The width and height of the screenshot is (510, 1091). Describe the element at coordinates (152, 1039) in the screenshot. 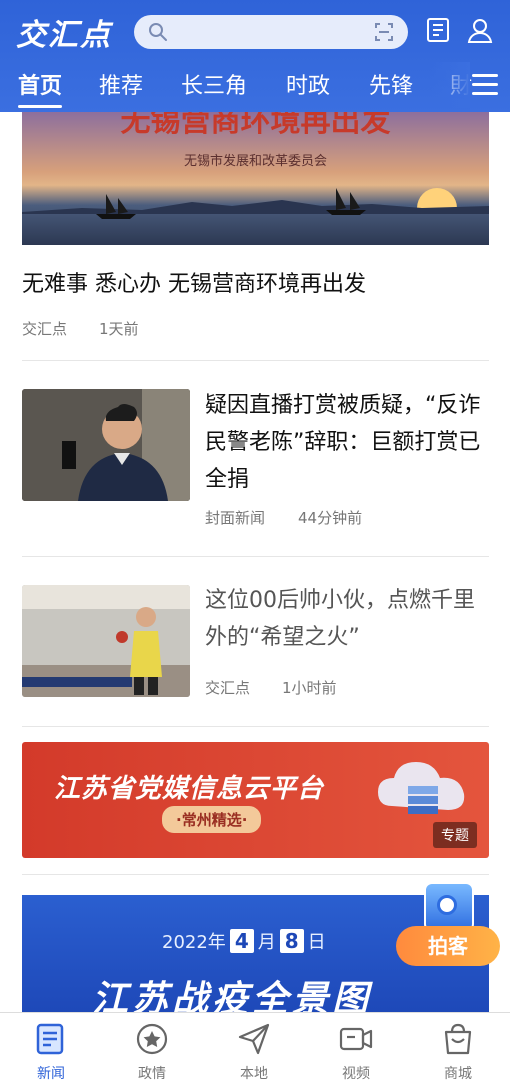

I see `star-badge-icon` at that location.